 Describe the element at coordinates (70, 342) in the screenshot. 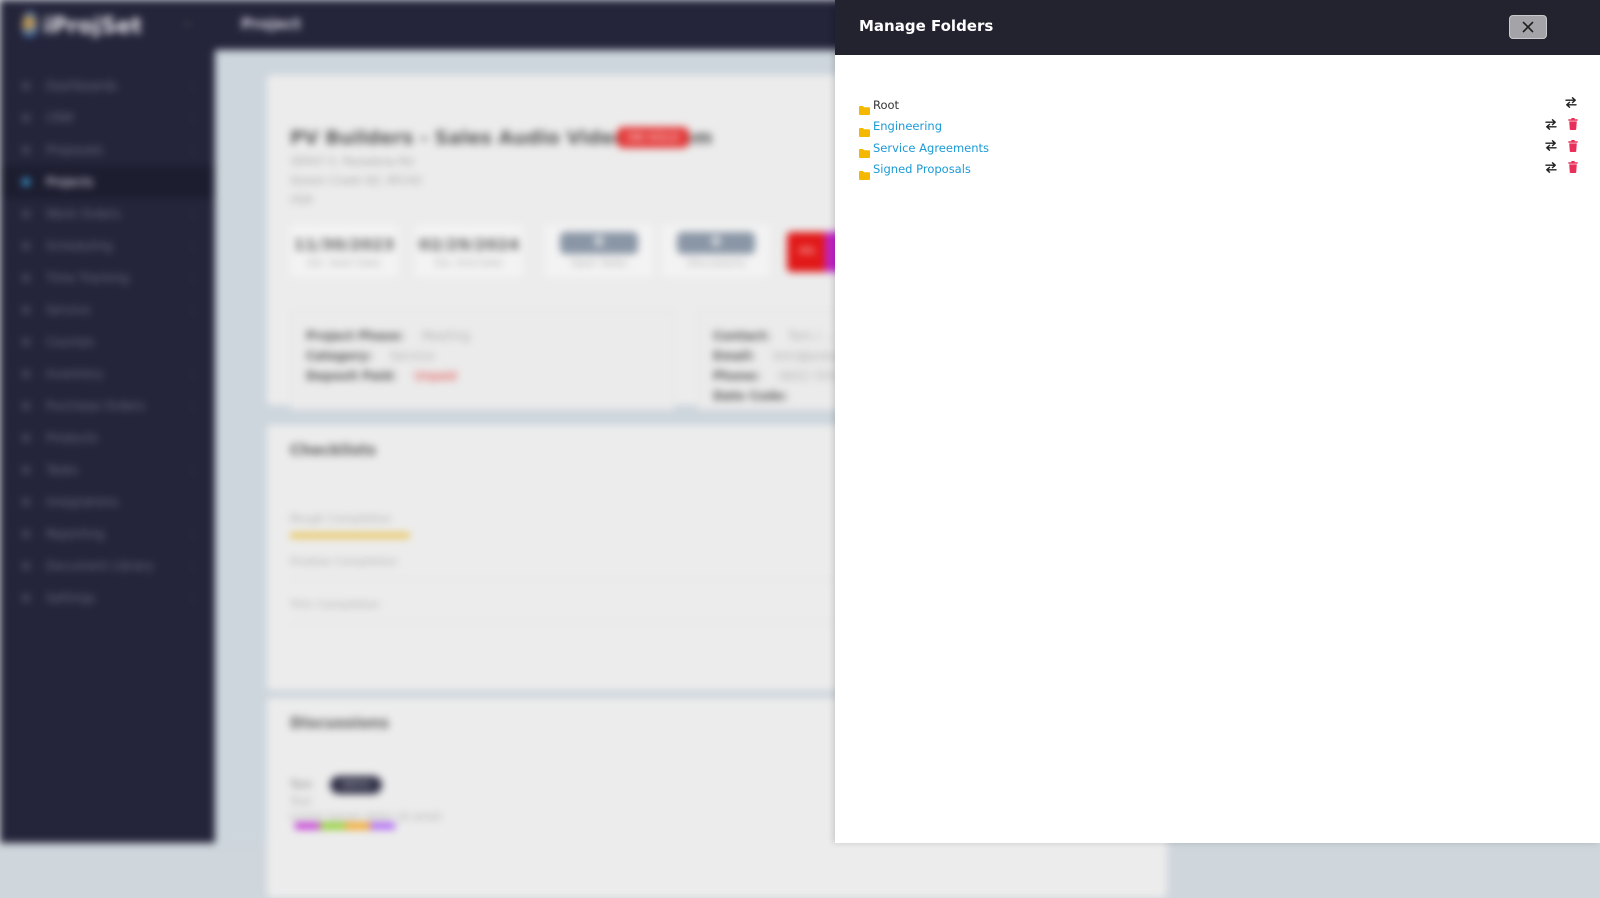

I see `sidebar-item-label: Courses` at that location.